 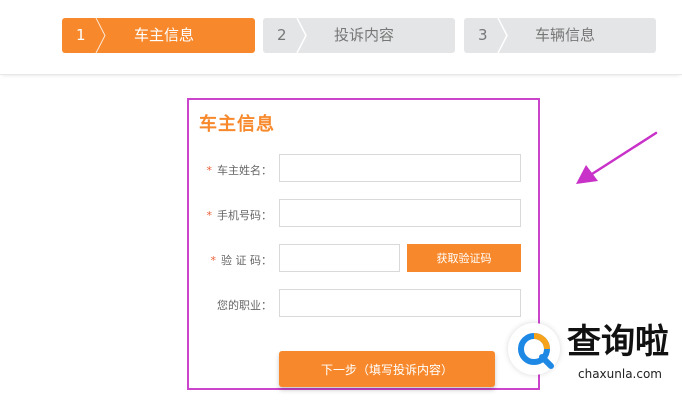 What do you see at coordinates (241, 260) in the screenshot?
I see `verification-code-label: * 验 证 码：` at bounding box center [241, 260].